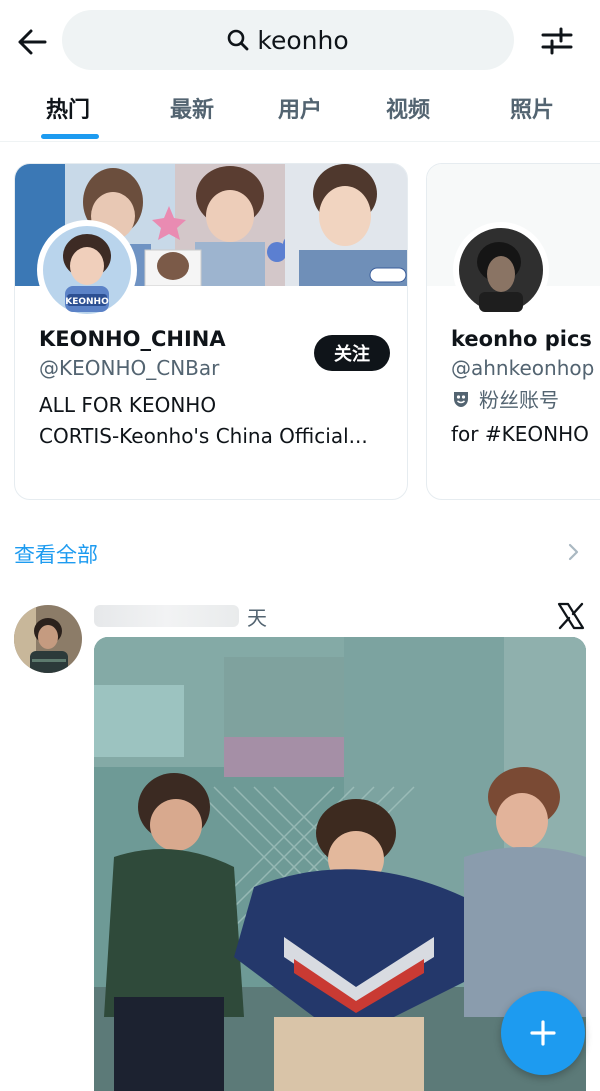 This screenshot has width=600, height=1091. I want to click on chevron-right-icon, so click(573, 552).